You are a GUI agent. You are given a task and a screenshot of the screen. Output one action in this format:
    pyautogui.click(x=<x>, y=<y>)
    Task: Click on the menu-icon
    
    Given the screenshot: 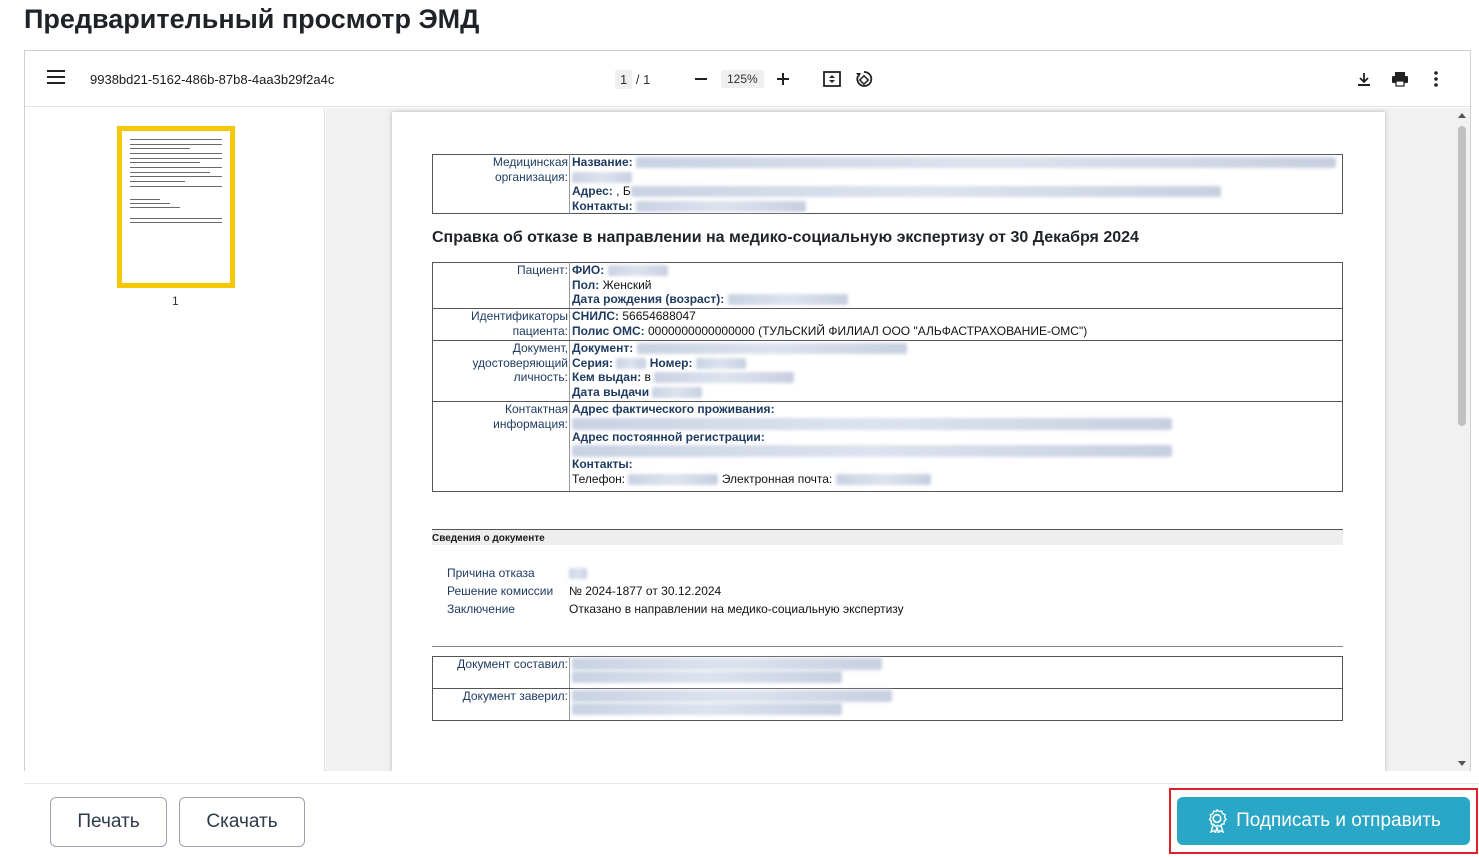 What is the action you would take?
    pyautogui.click(x=56, y=78)
    